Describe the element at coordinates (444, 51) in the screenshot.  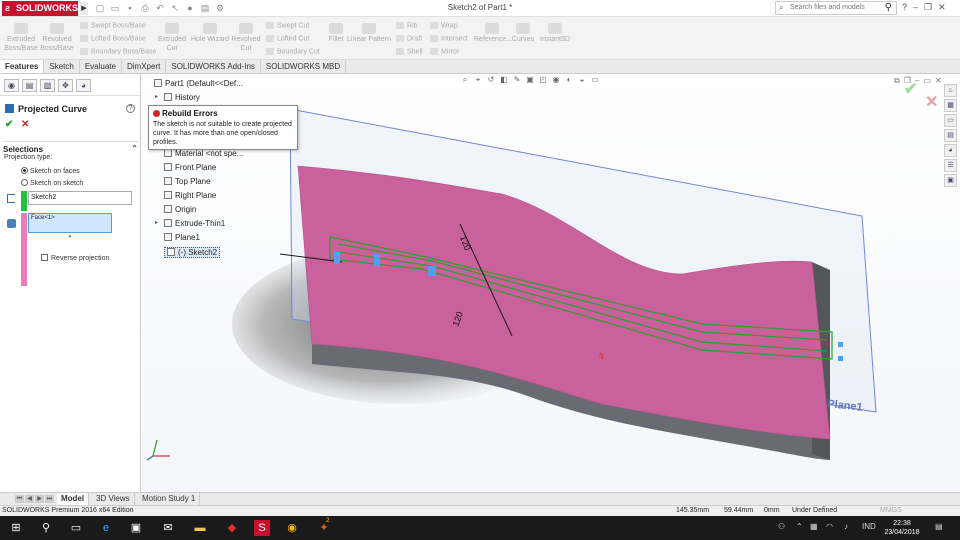
I see `mirror-button: Mirror` at that location.